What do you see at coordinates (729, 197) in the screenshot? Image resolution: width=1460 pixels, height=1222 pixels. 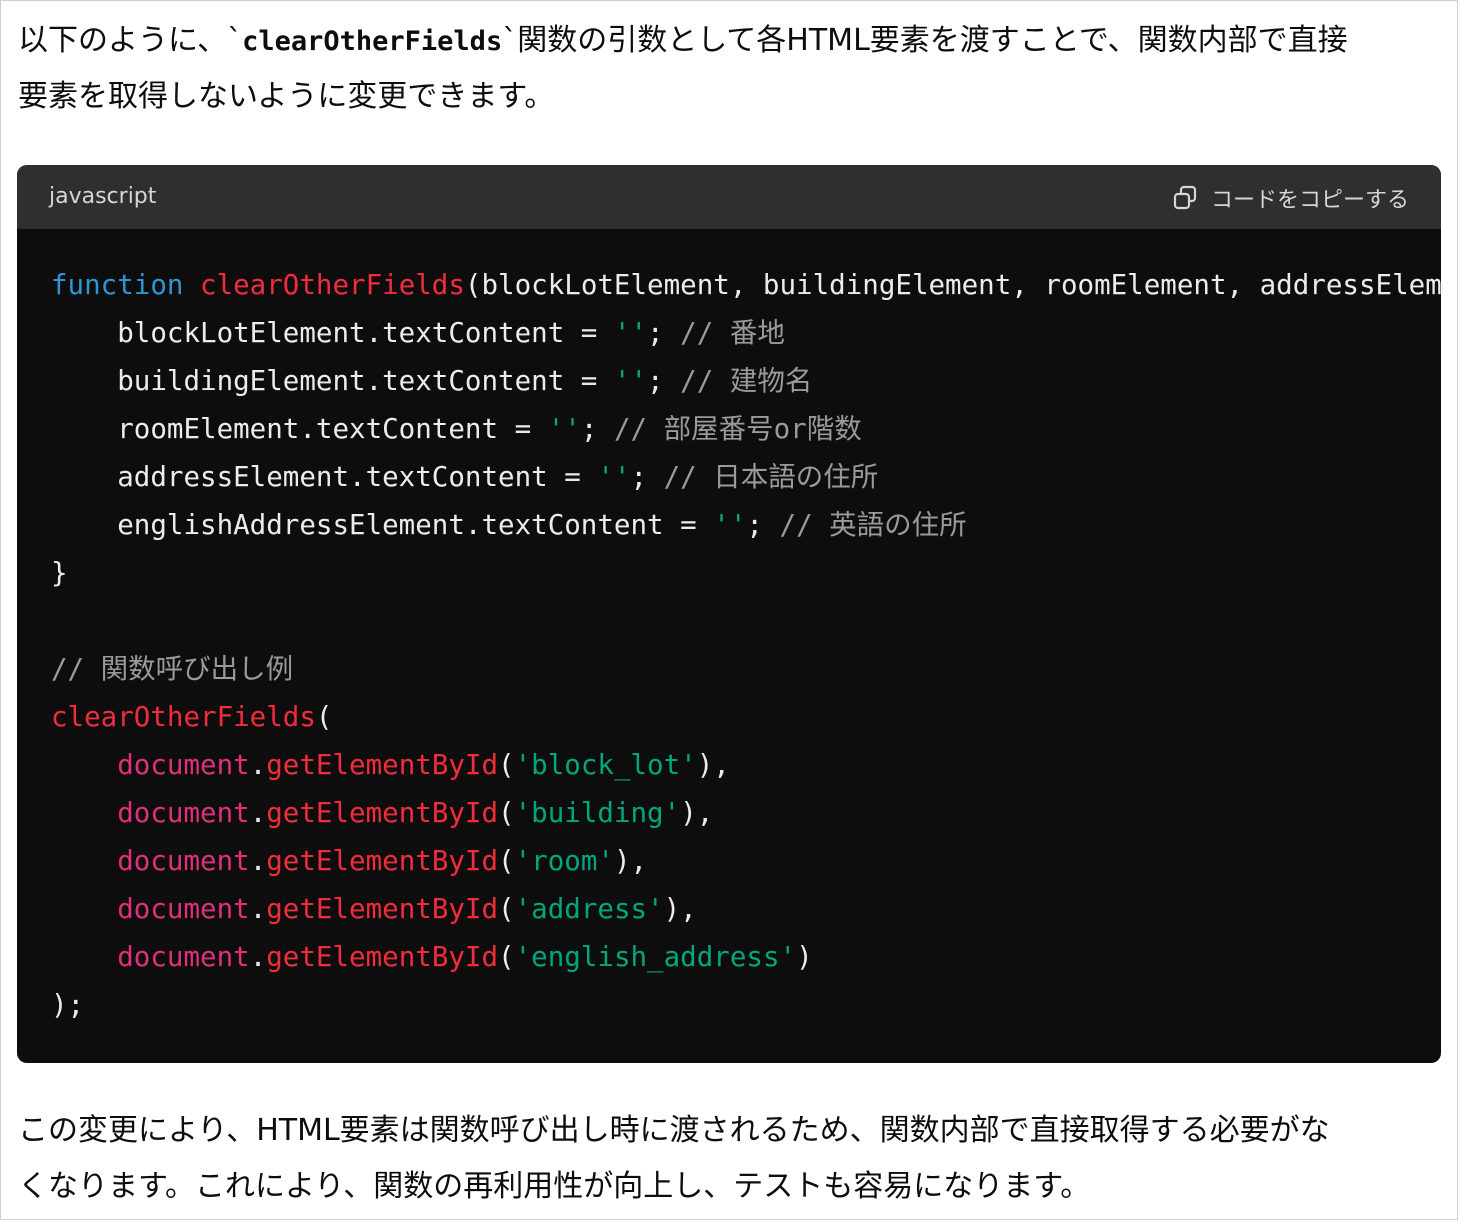 I see `code-block-header: javascript コードをコピーする` at bounding box center [729, 197].